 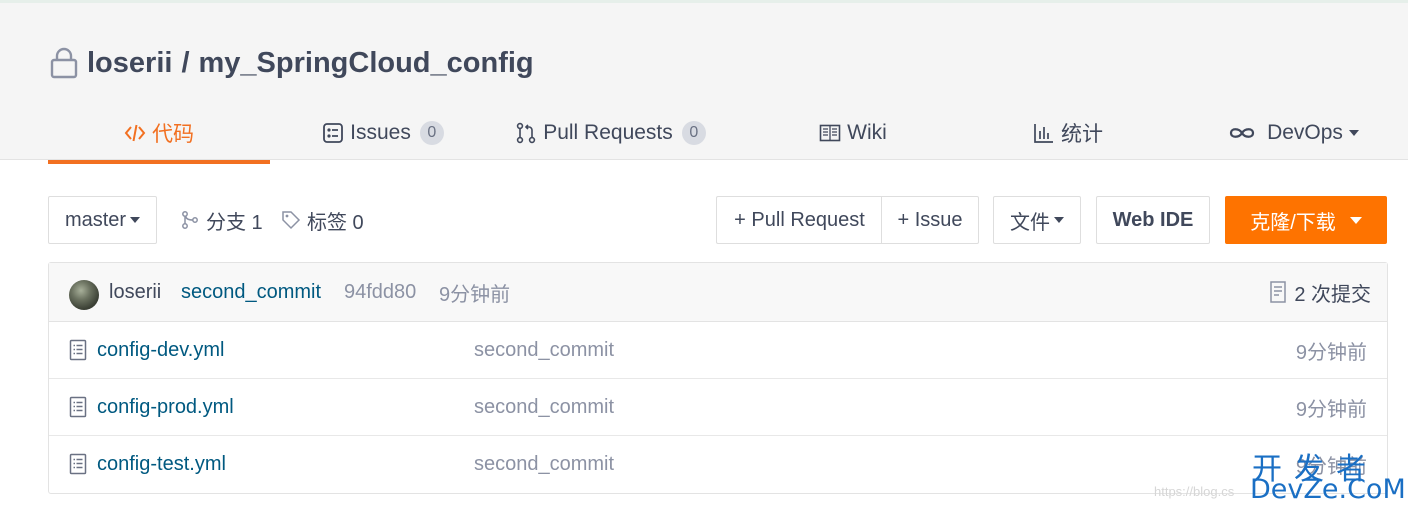 I want to click on tab-stats: 统计, so click(x=1068, y=133).